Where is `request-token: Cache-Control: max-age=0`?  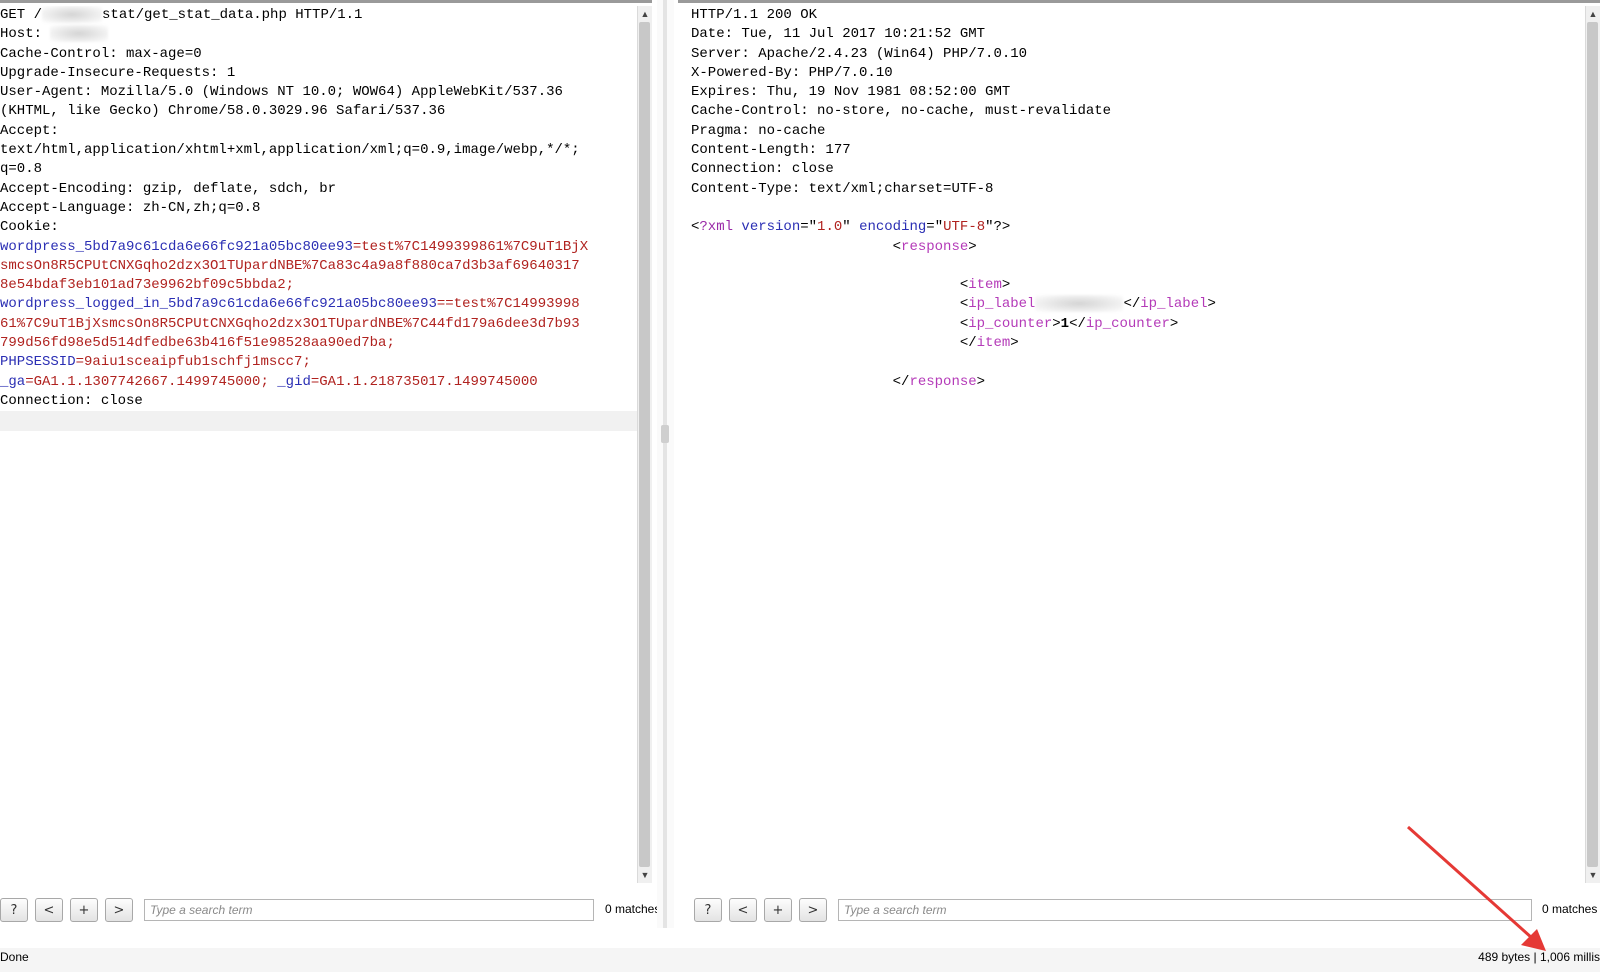
request-token: Cache-Control: max-age=0 is located at coordinates (101, 53).